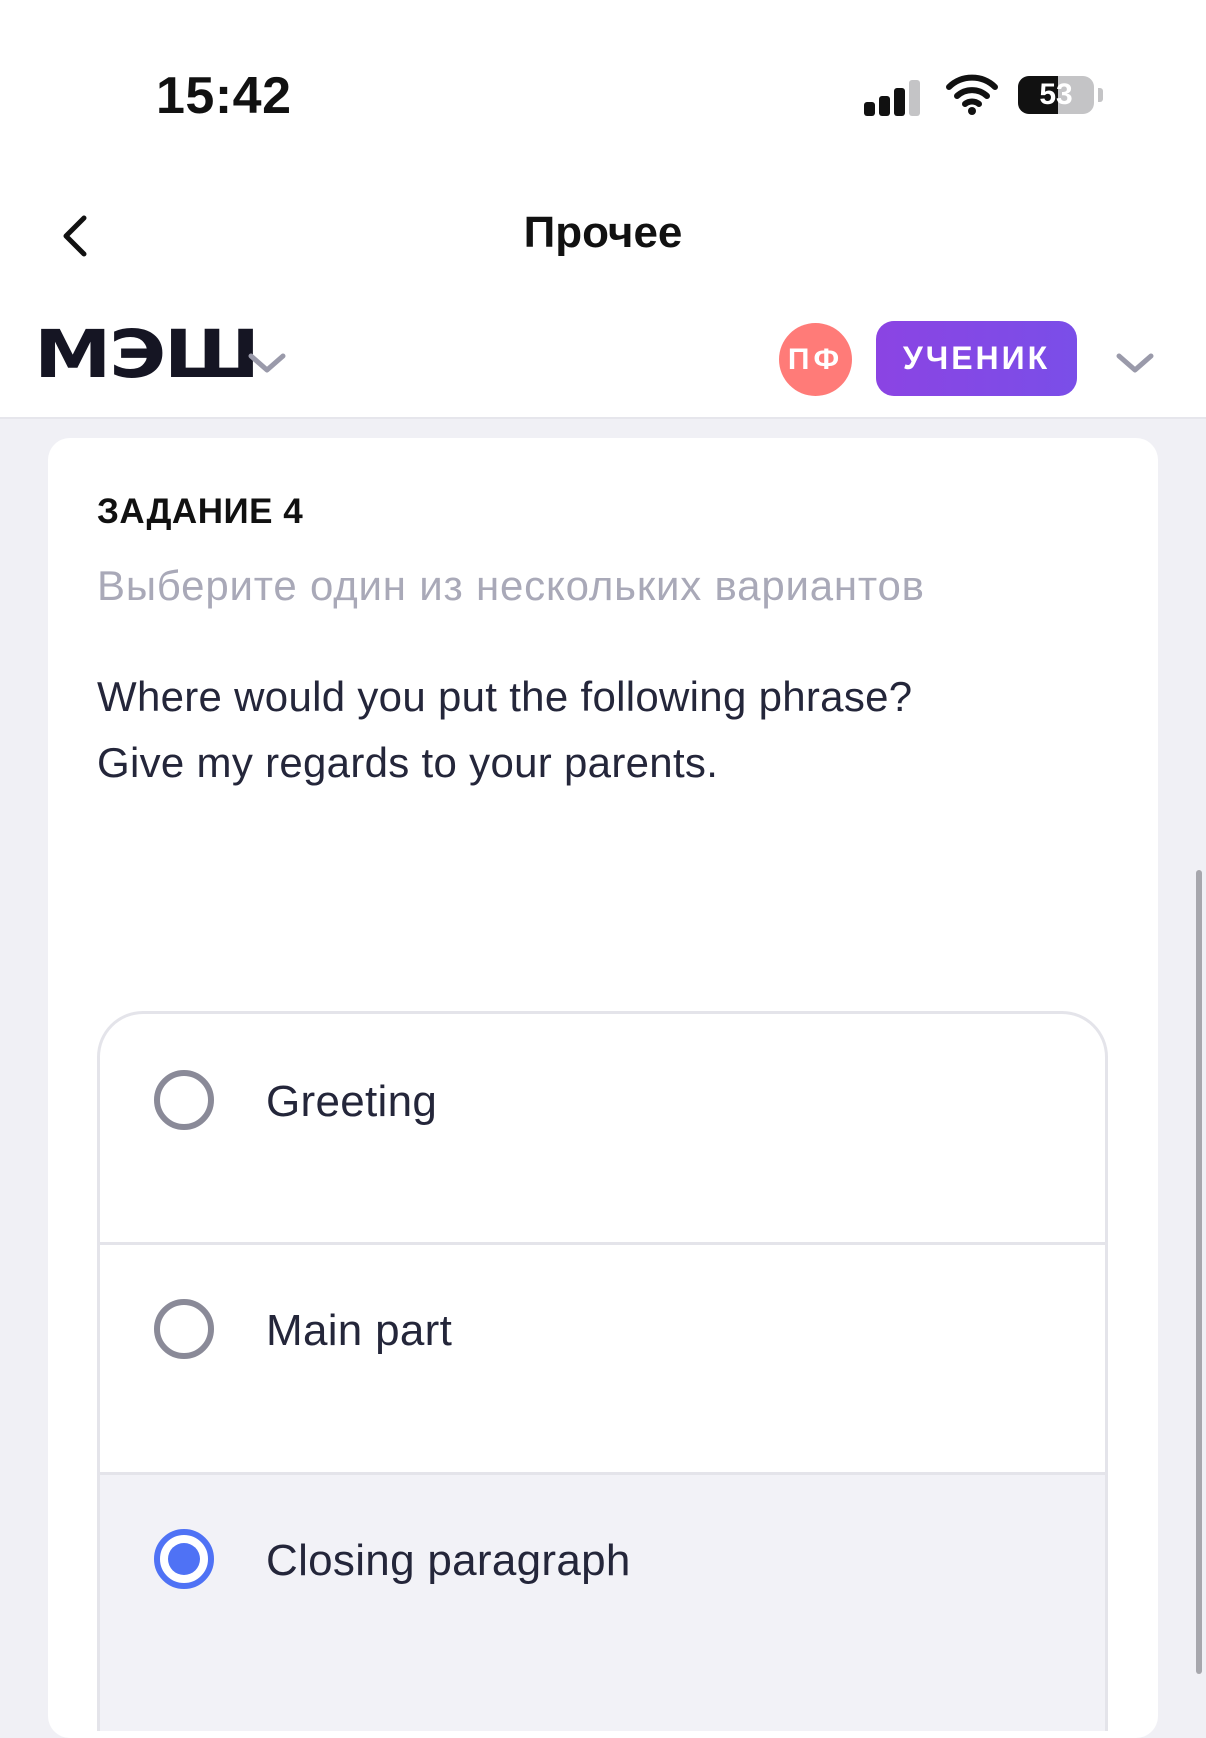  I want to click on page-title: Прочее, so click(603, 232).